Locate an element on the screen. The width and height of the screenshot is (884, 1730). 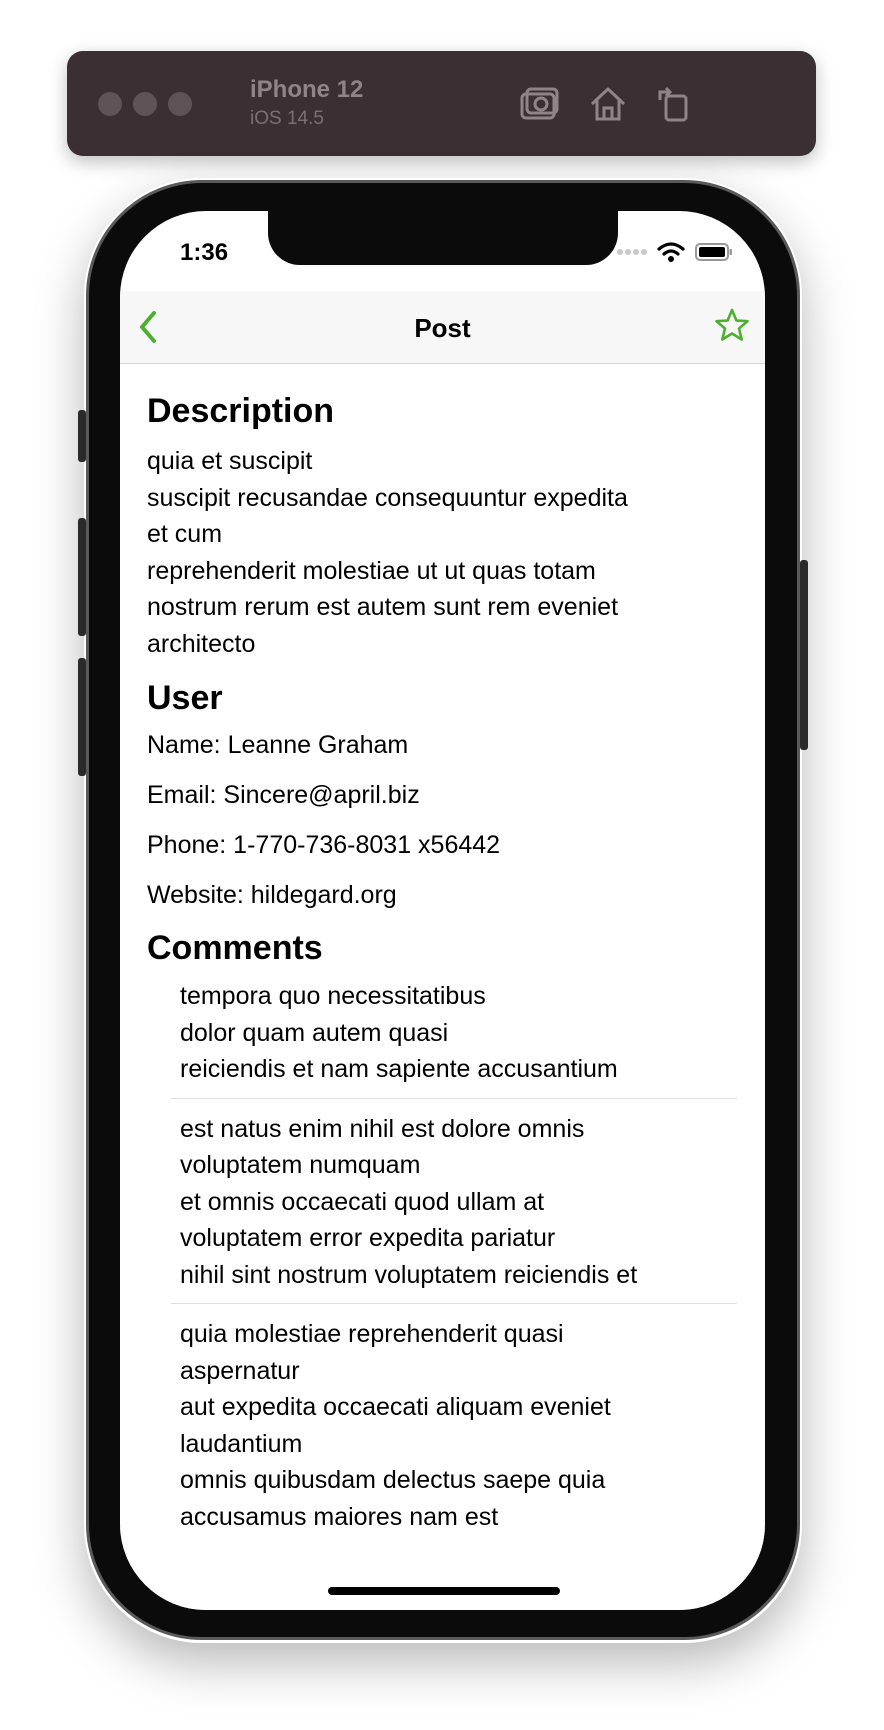
wifi-icon is located at coordinates (671, 252).